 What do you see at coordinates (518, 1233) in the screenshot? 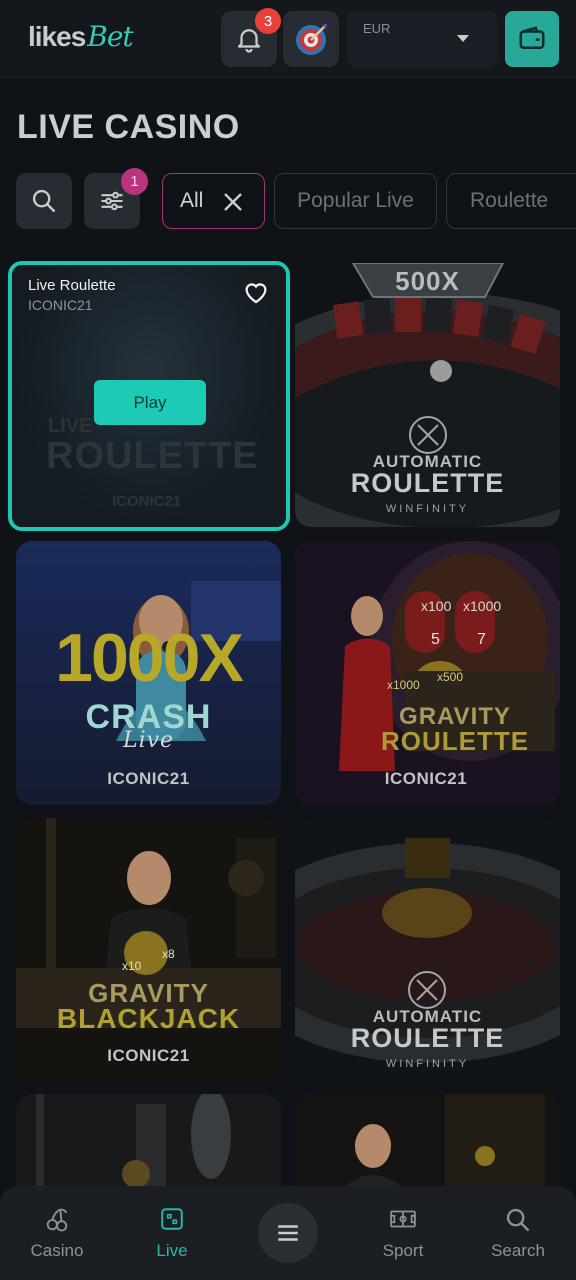
I see `nav-item-search: Search` at bounding box center [518, 1233].